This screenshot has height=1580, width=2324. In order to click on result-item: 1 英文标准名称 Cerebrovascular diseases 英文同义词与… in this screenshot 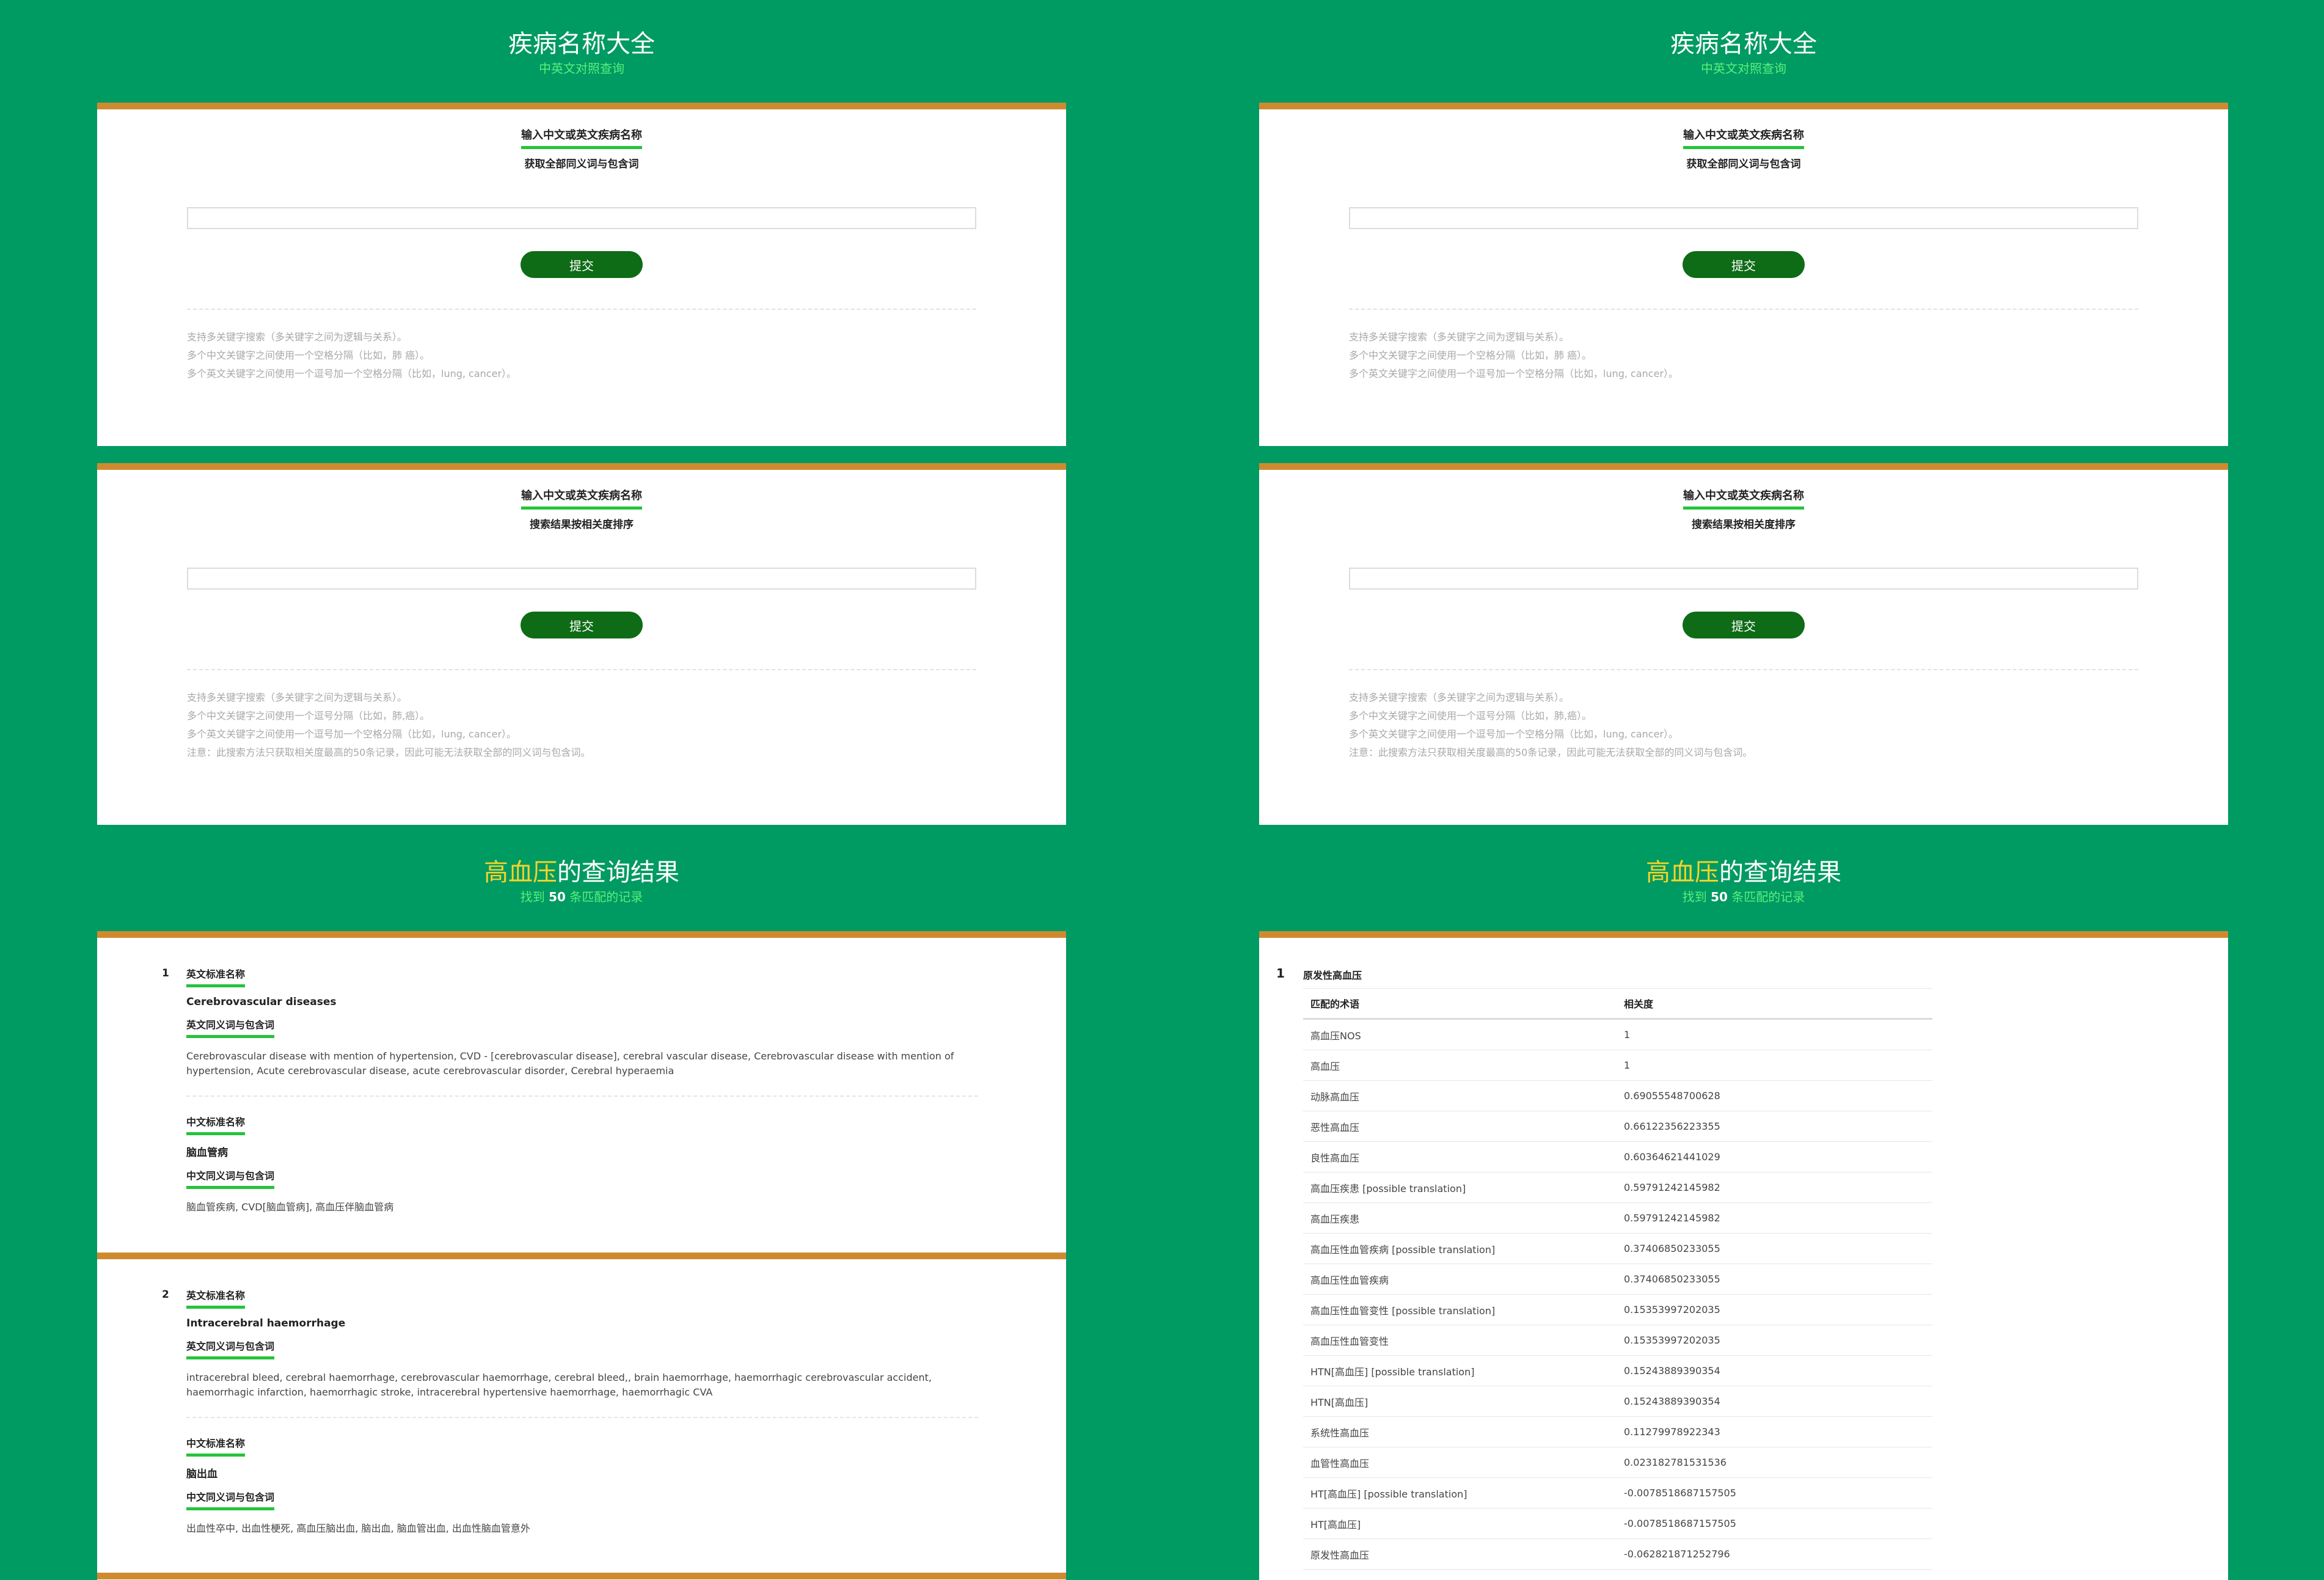, I will do `click(581, 1093)`.